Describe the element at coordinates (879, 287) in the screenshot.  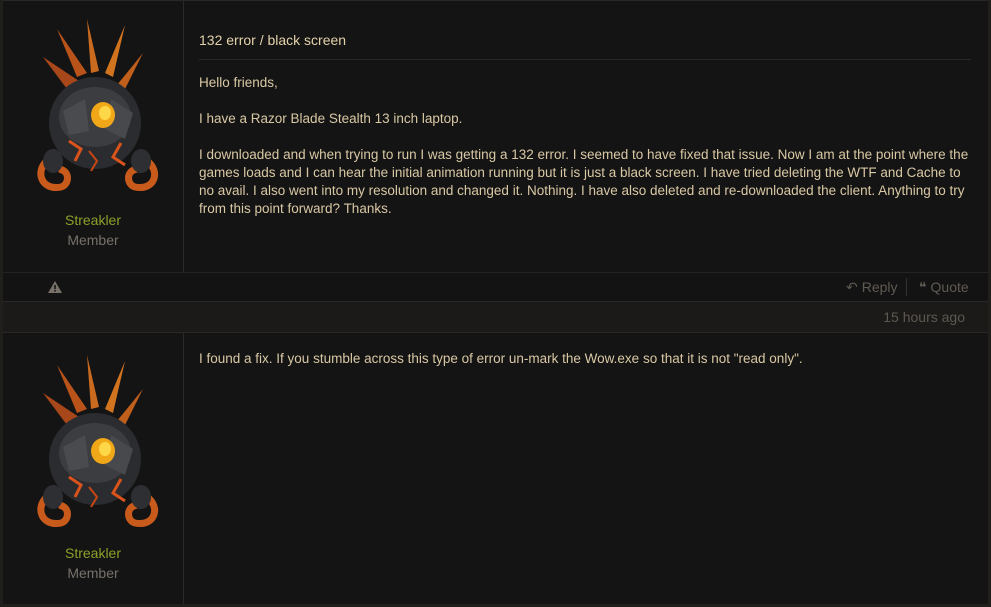
I see `reply-label: Reply` at that location.